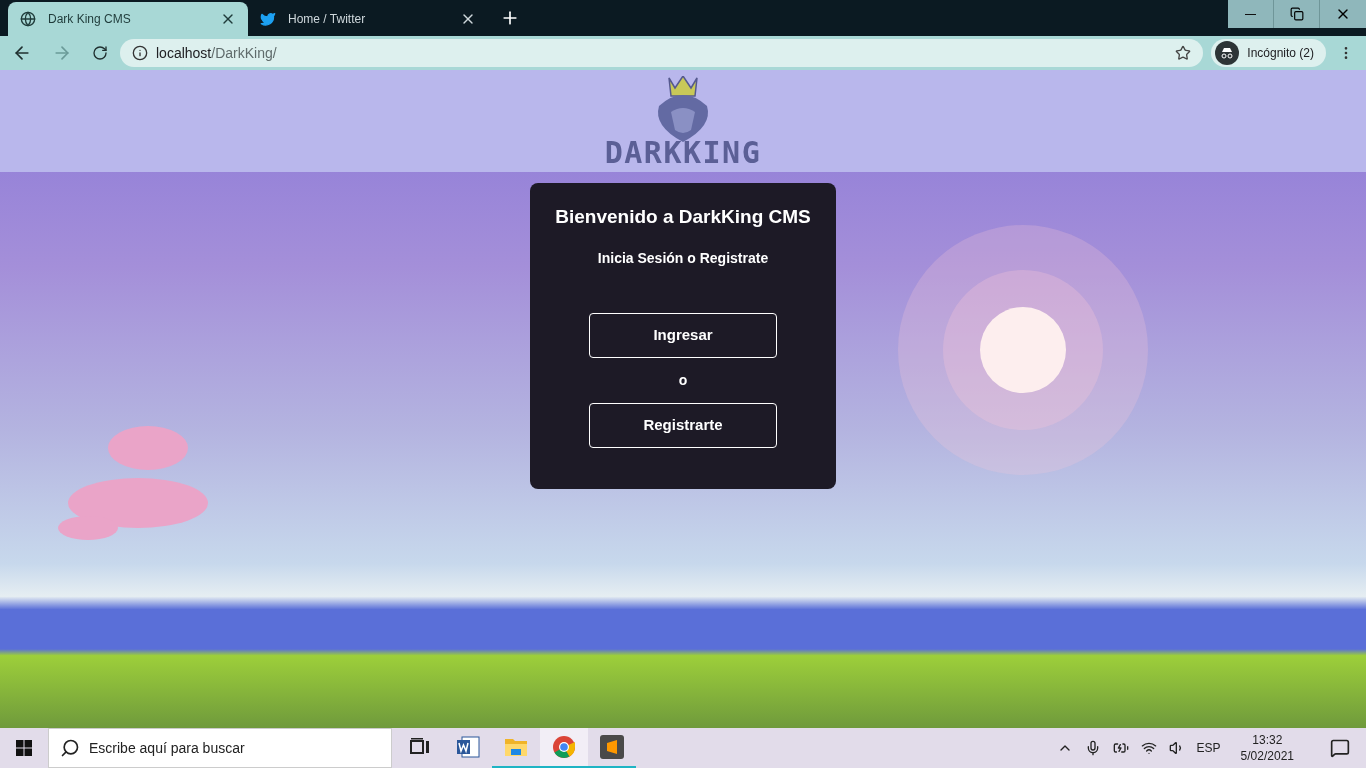  I want to click on card-title: Bienvenido a DarkKing CMS, so click(683, 217).